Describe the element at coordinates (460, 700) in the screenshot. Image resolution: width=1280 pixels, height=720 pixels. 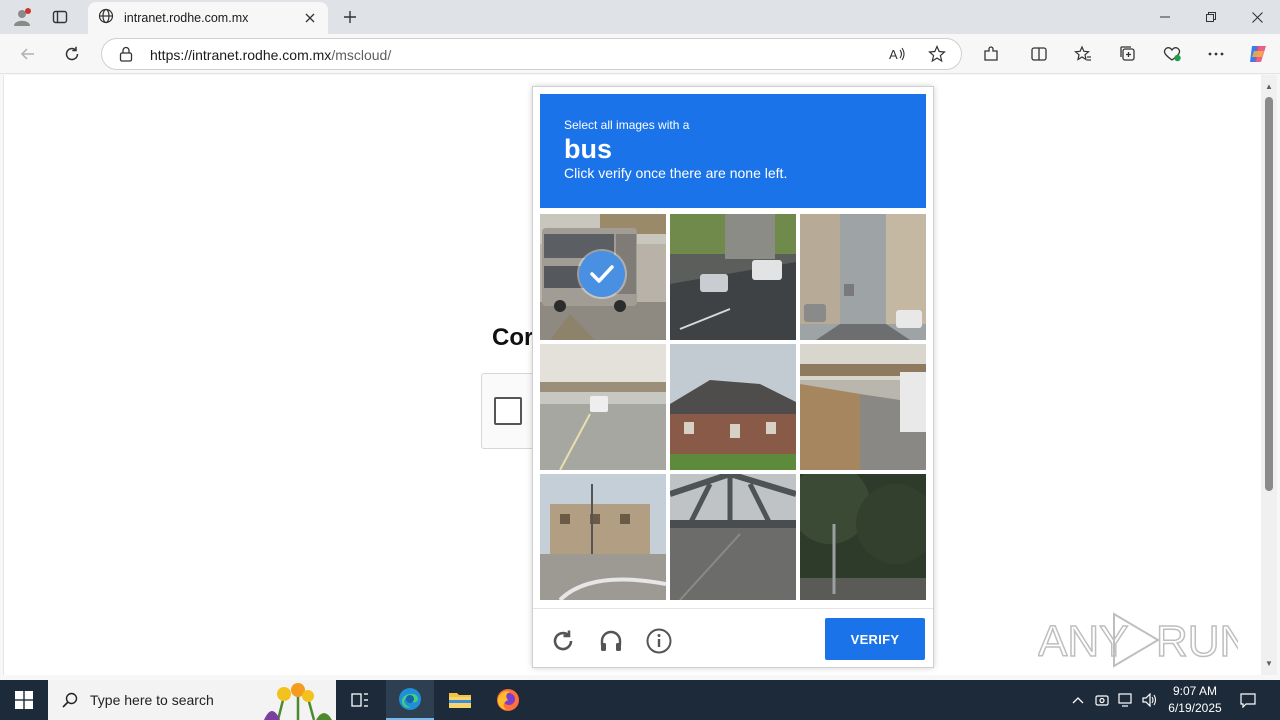
I see `file-explorer-icon` at that location.